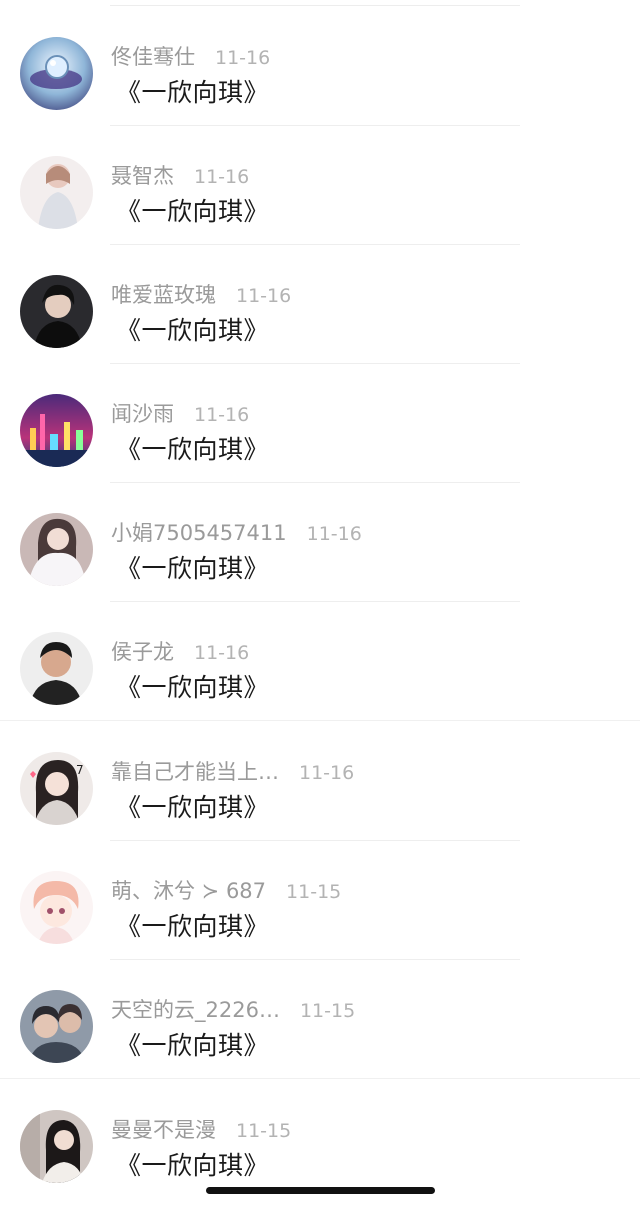  I want to click on top-divider, so click(315, 5).